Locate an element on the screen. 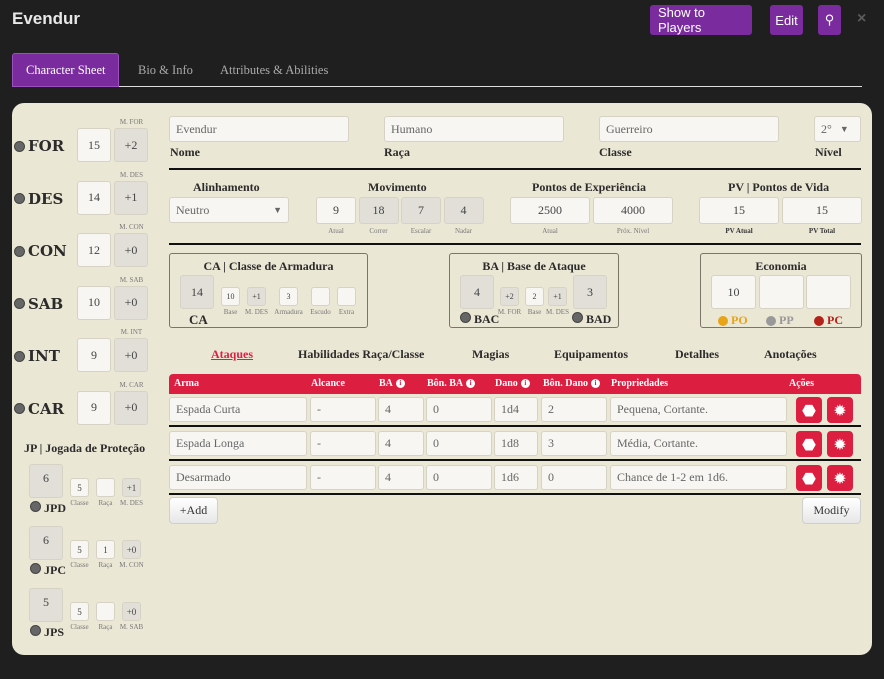  attr-value: 12 is located at coordinates (94, 250).